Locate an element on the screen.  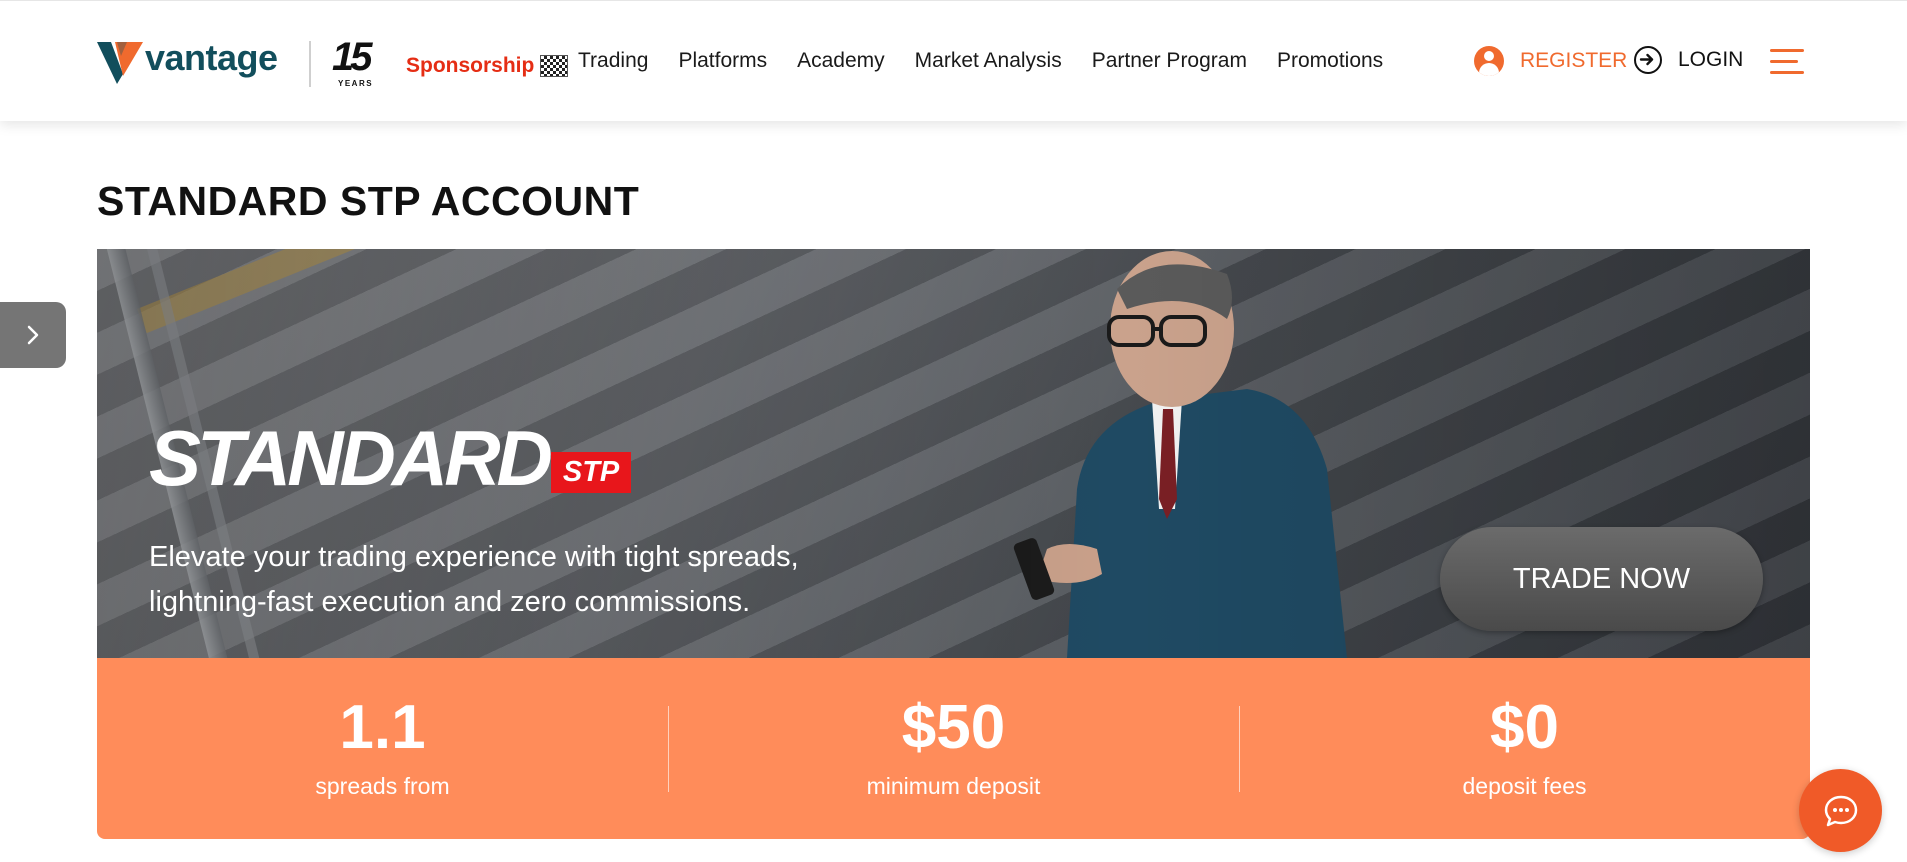
standard-stp-logo: STANDARD STP is located at coordinates (390, 458).